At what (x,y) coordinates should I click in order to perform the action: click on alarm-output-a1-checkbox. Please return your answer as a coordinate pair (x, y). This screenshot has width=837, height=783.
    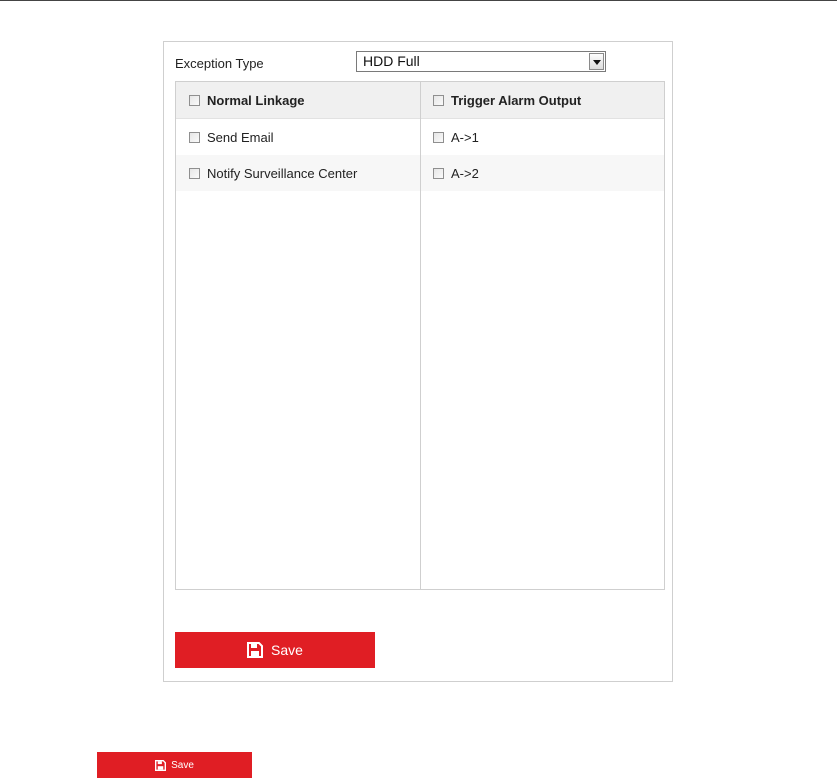
    Looking at the image, I should click on (438, 137).